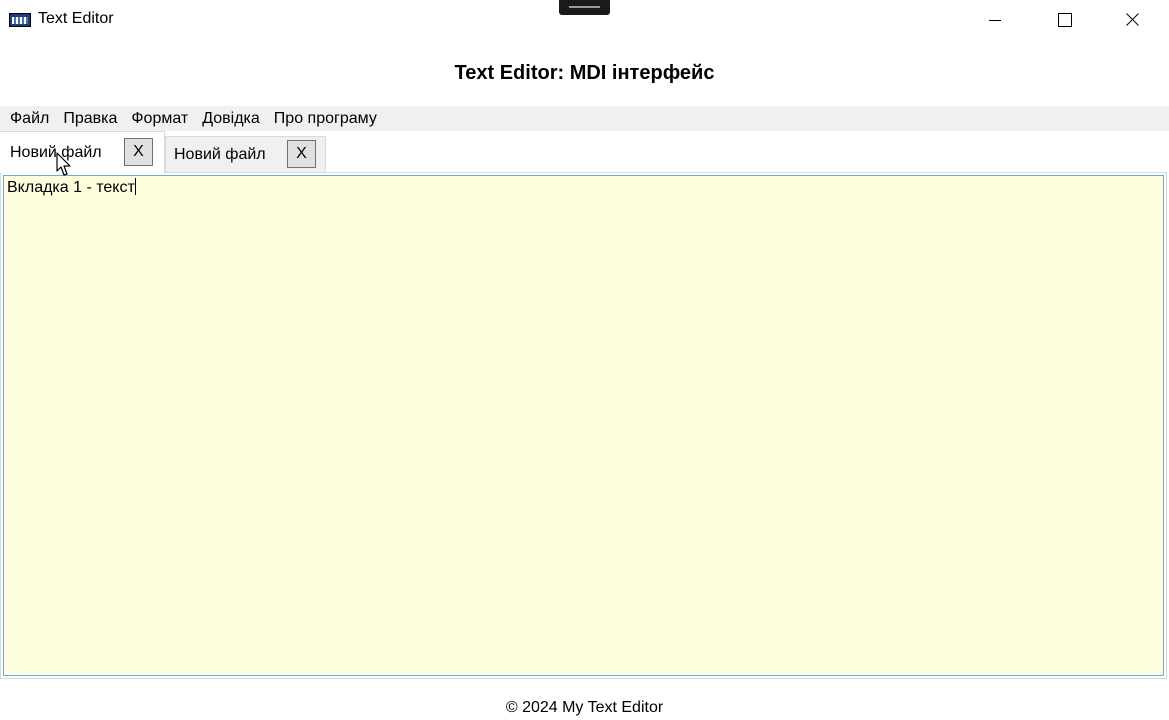  Describe the element at coordinates (584, 7) in the screenshot. I see `drag-handle` at that location.